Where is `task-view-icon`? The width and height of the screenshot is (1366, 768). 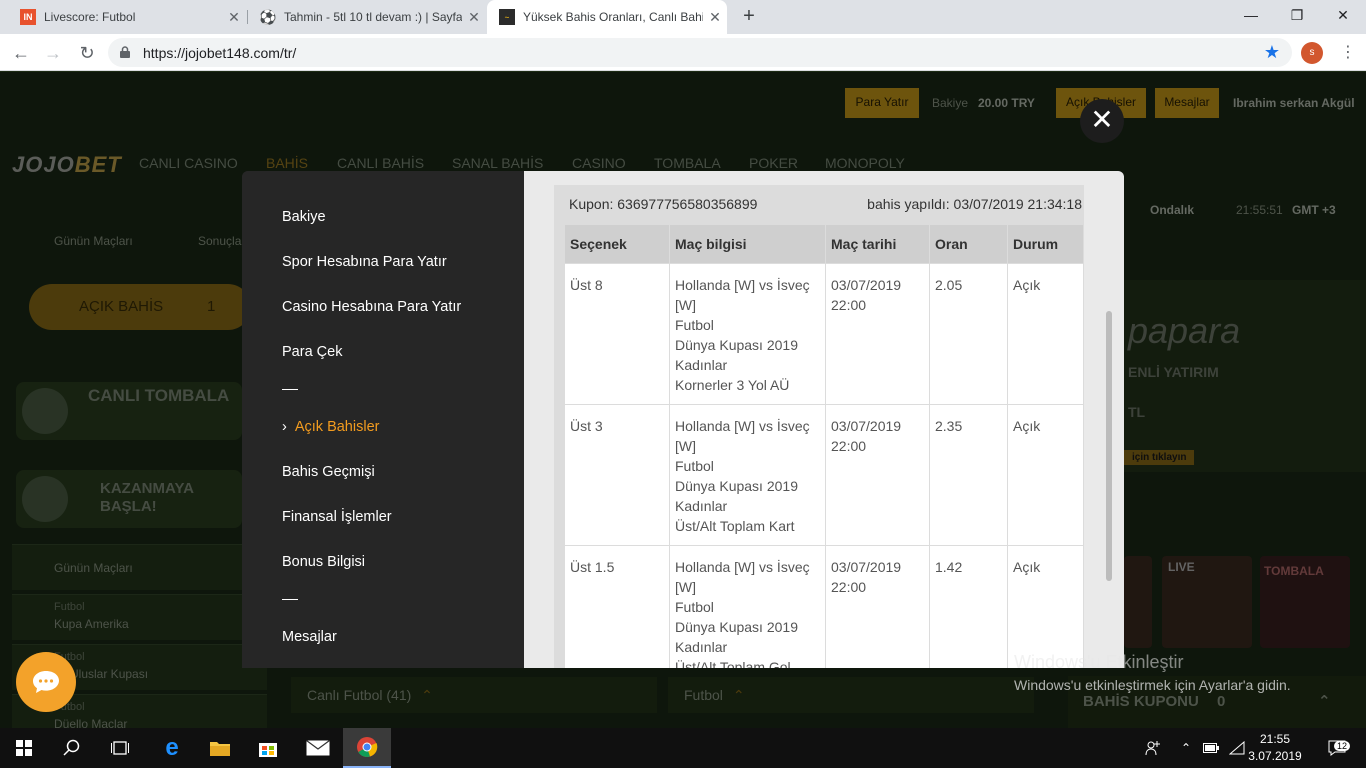 task-view-icon is located at coordinates (120, 748).